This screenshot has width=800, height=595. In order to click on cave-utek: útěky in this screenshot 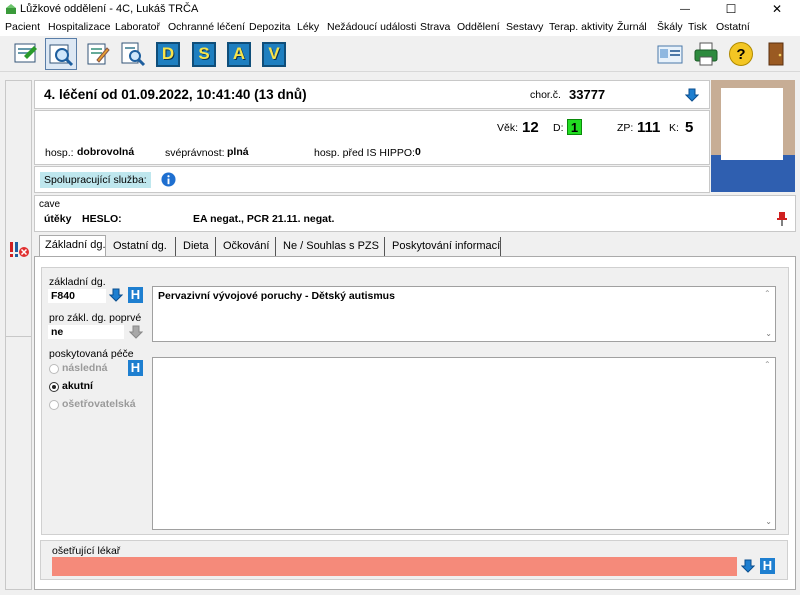, I will do `click(58, 219)`.